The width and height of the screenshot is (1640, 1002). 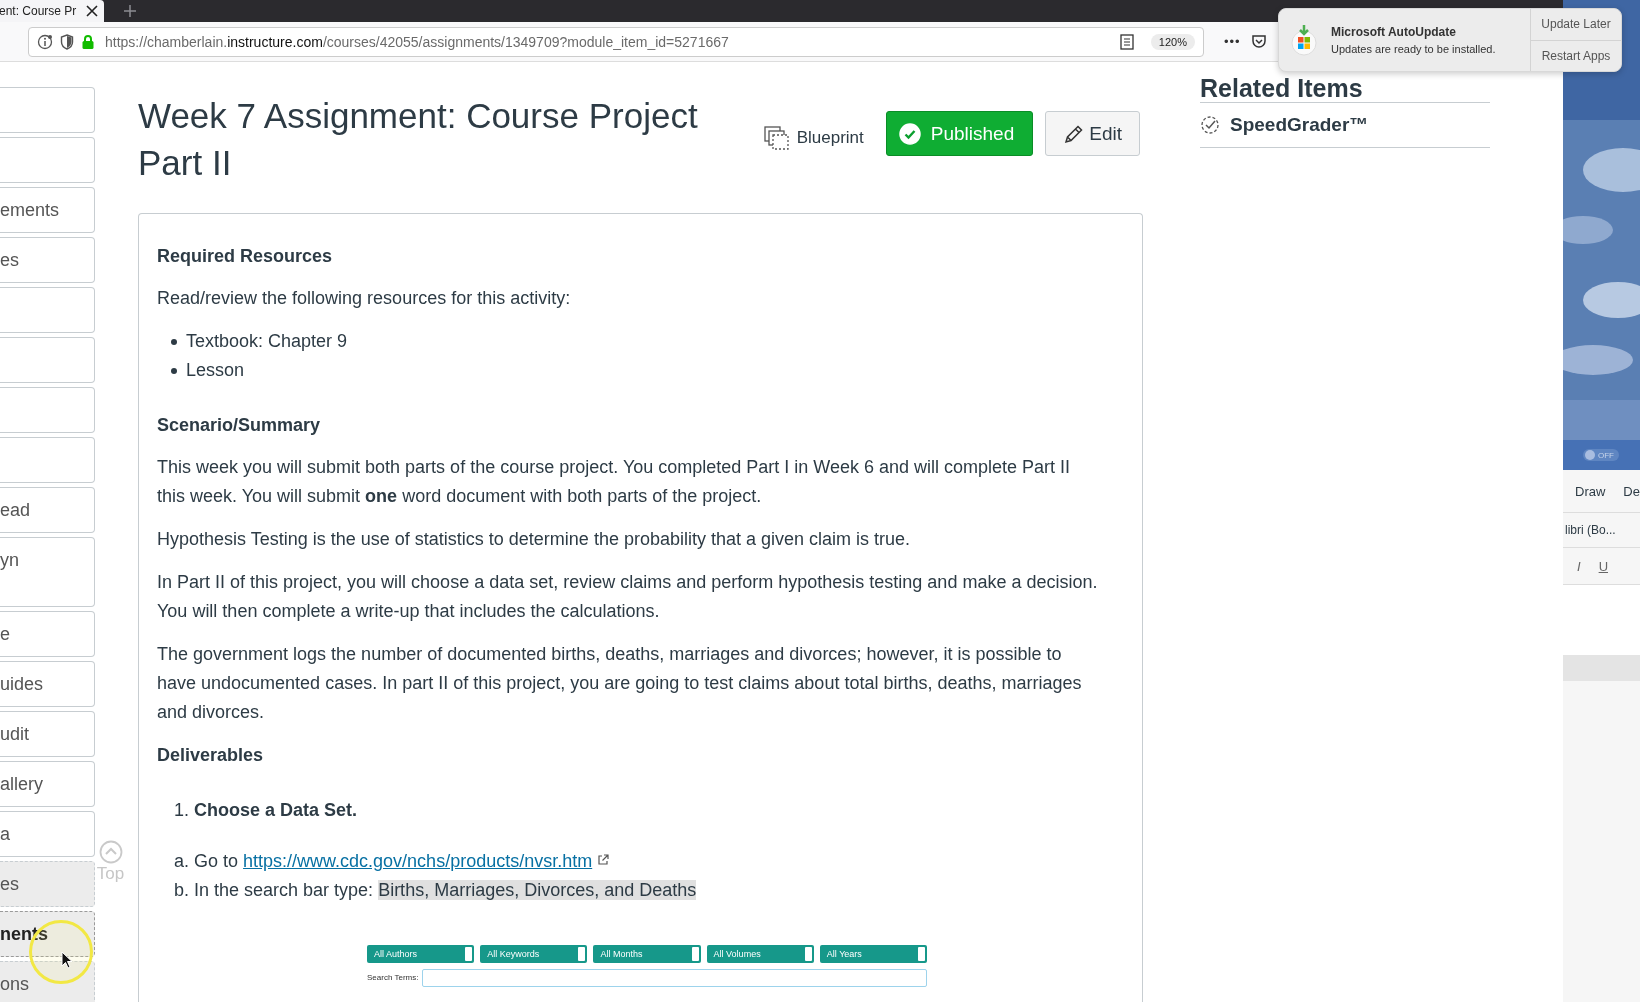 What do you see at coordinates (47, 634) in the screenshot?
I see `sidebar-item: e` at bounding box center [47, 634].